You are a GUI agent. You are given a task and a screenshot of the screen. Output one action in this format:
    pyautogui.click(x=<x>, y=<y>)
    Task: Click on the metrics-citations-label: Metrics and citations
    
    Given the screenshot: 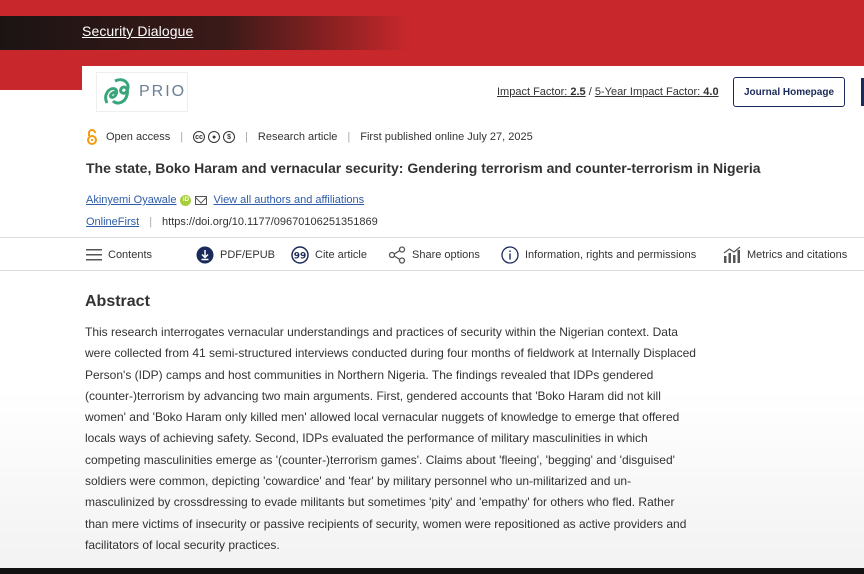 What is the action you would take?
    pyautogui.click(x=797, y=255)
    